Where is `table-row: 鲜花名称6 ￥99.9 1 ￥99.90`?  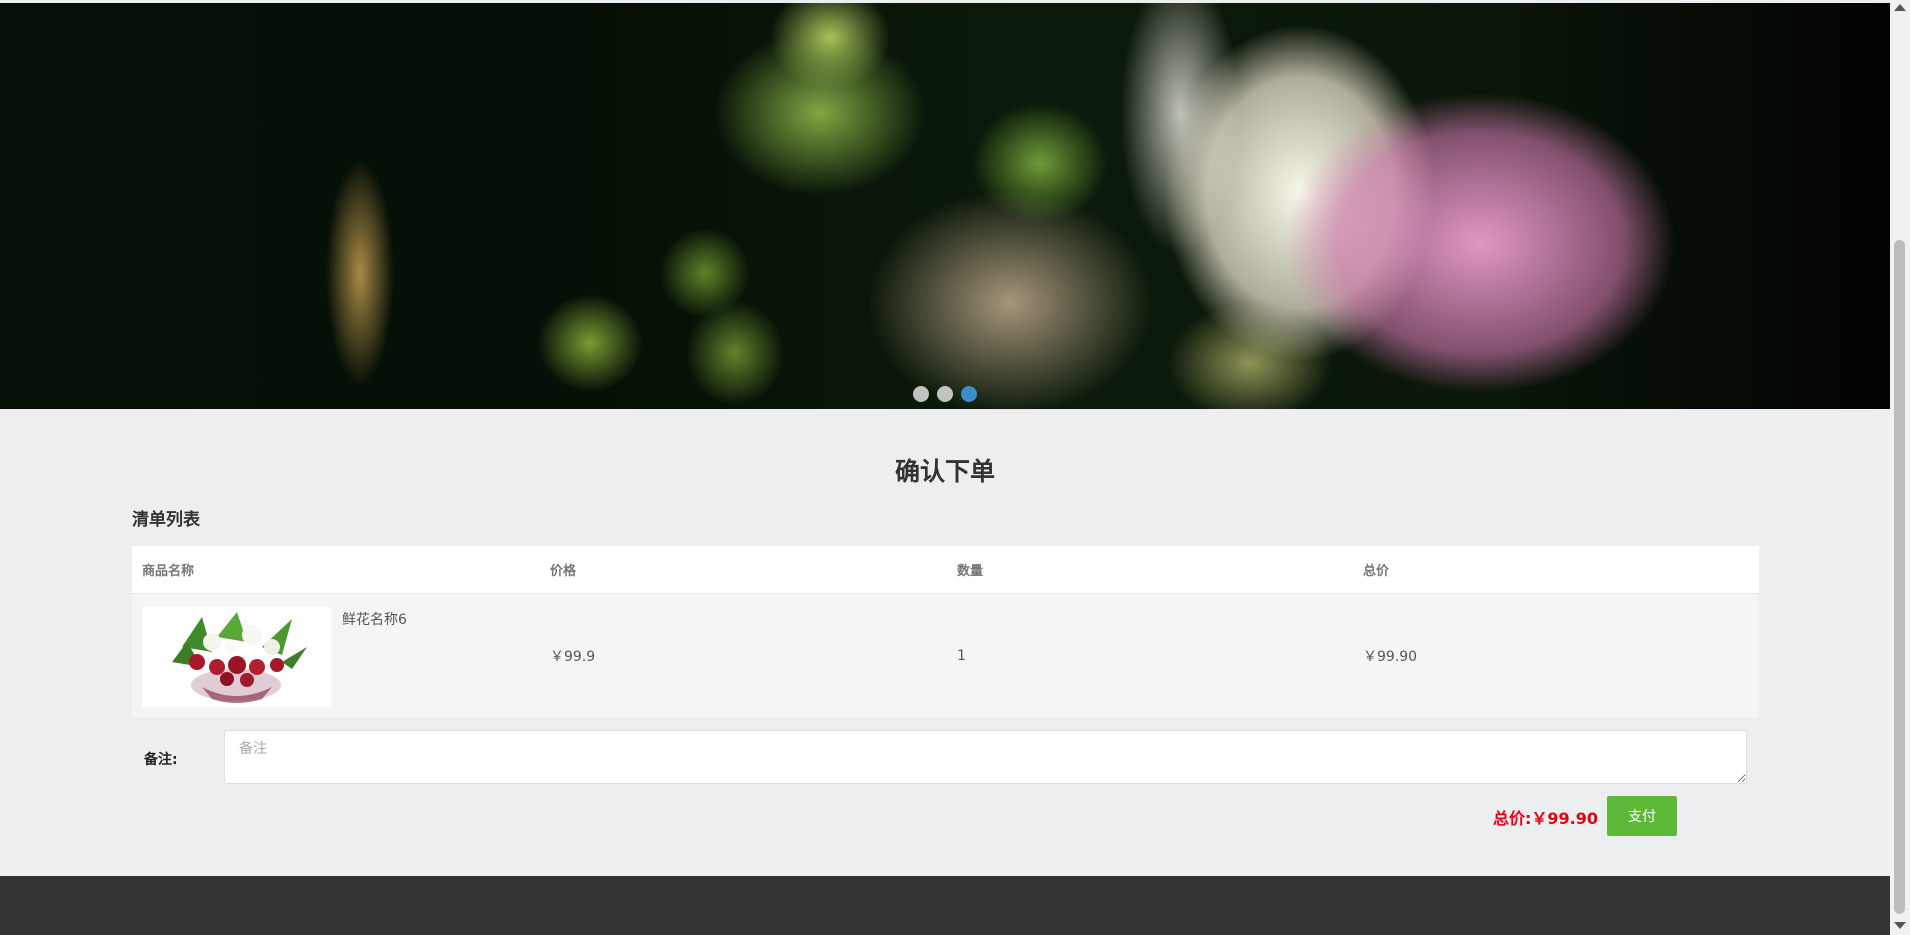 table-row: 鲜花名称6 ￥99.9 1 ￥99.90 is located at coordinates (945, 655).